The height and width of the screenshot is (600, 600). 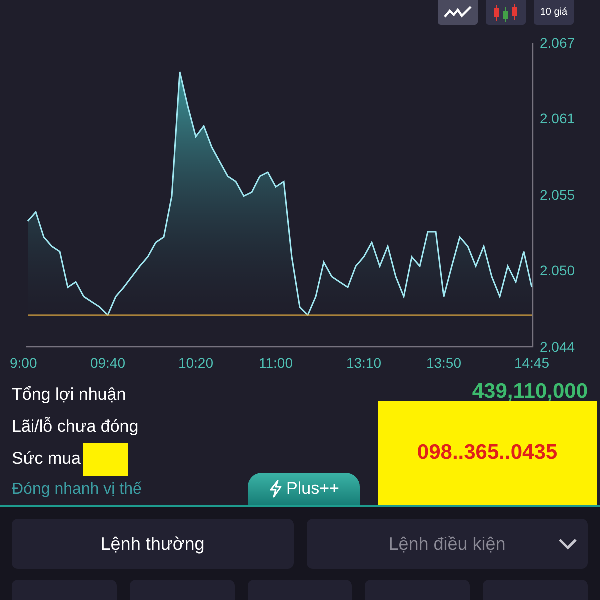 What do you see at coordinates (77, 490) in the screenshot?
I see `quick-close-link: Đóng nhanh vị thế` at bounding box center [77, 490].